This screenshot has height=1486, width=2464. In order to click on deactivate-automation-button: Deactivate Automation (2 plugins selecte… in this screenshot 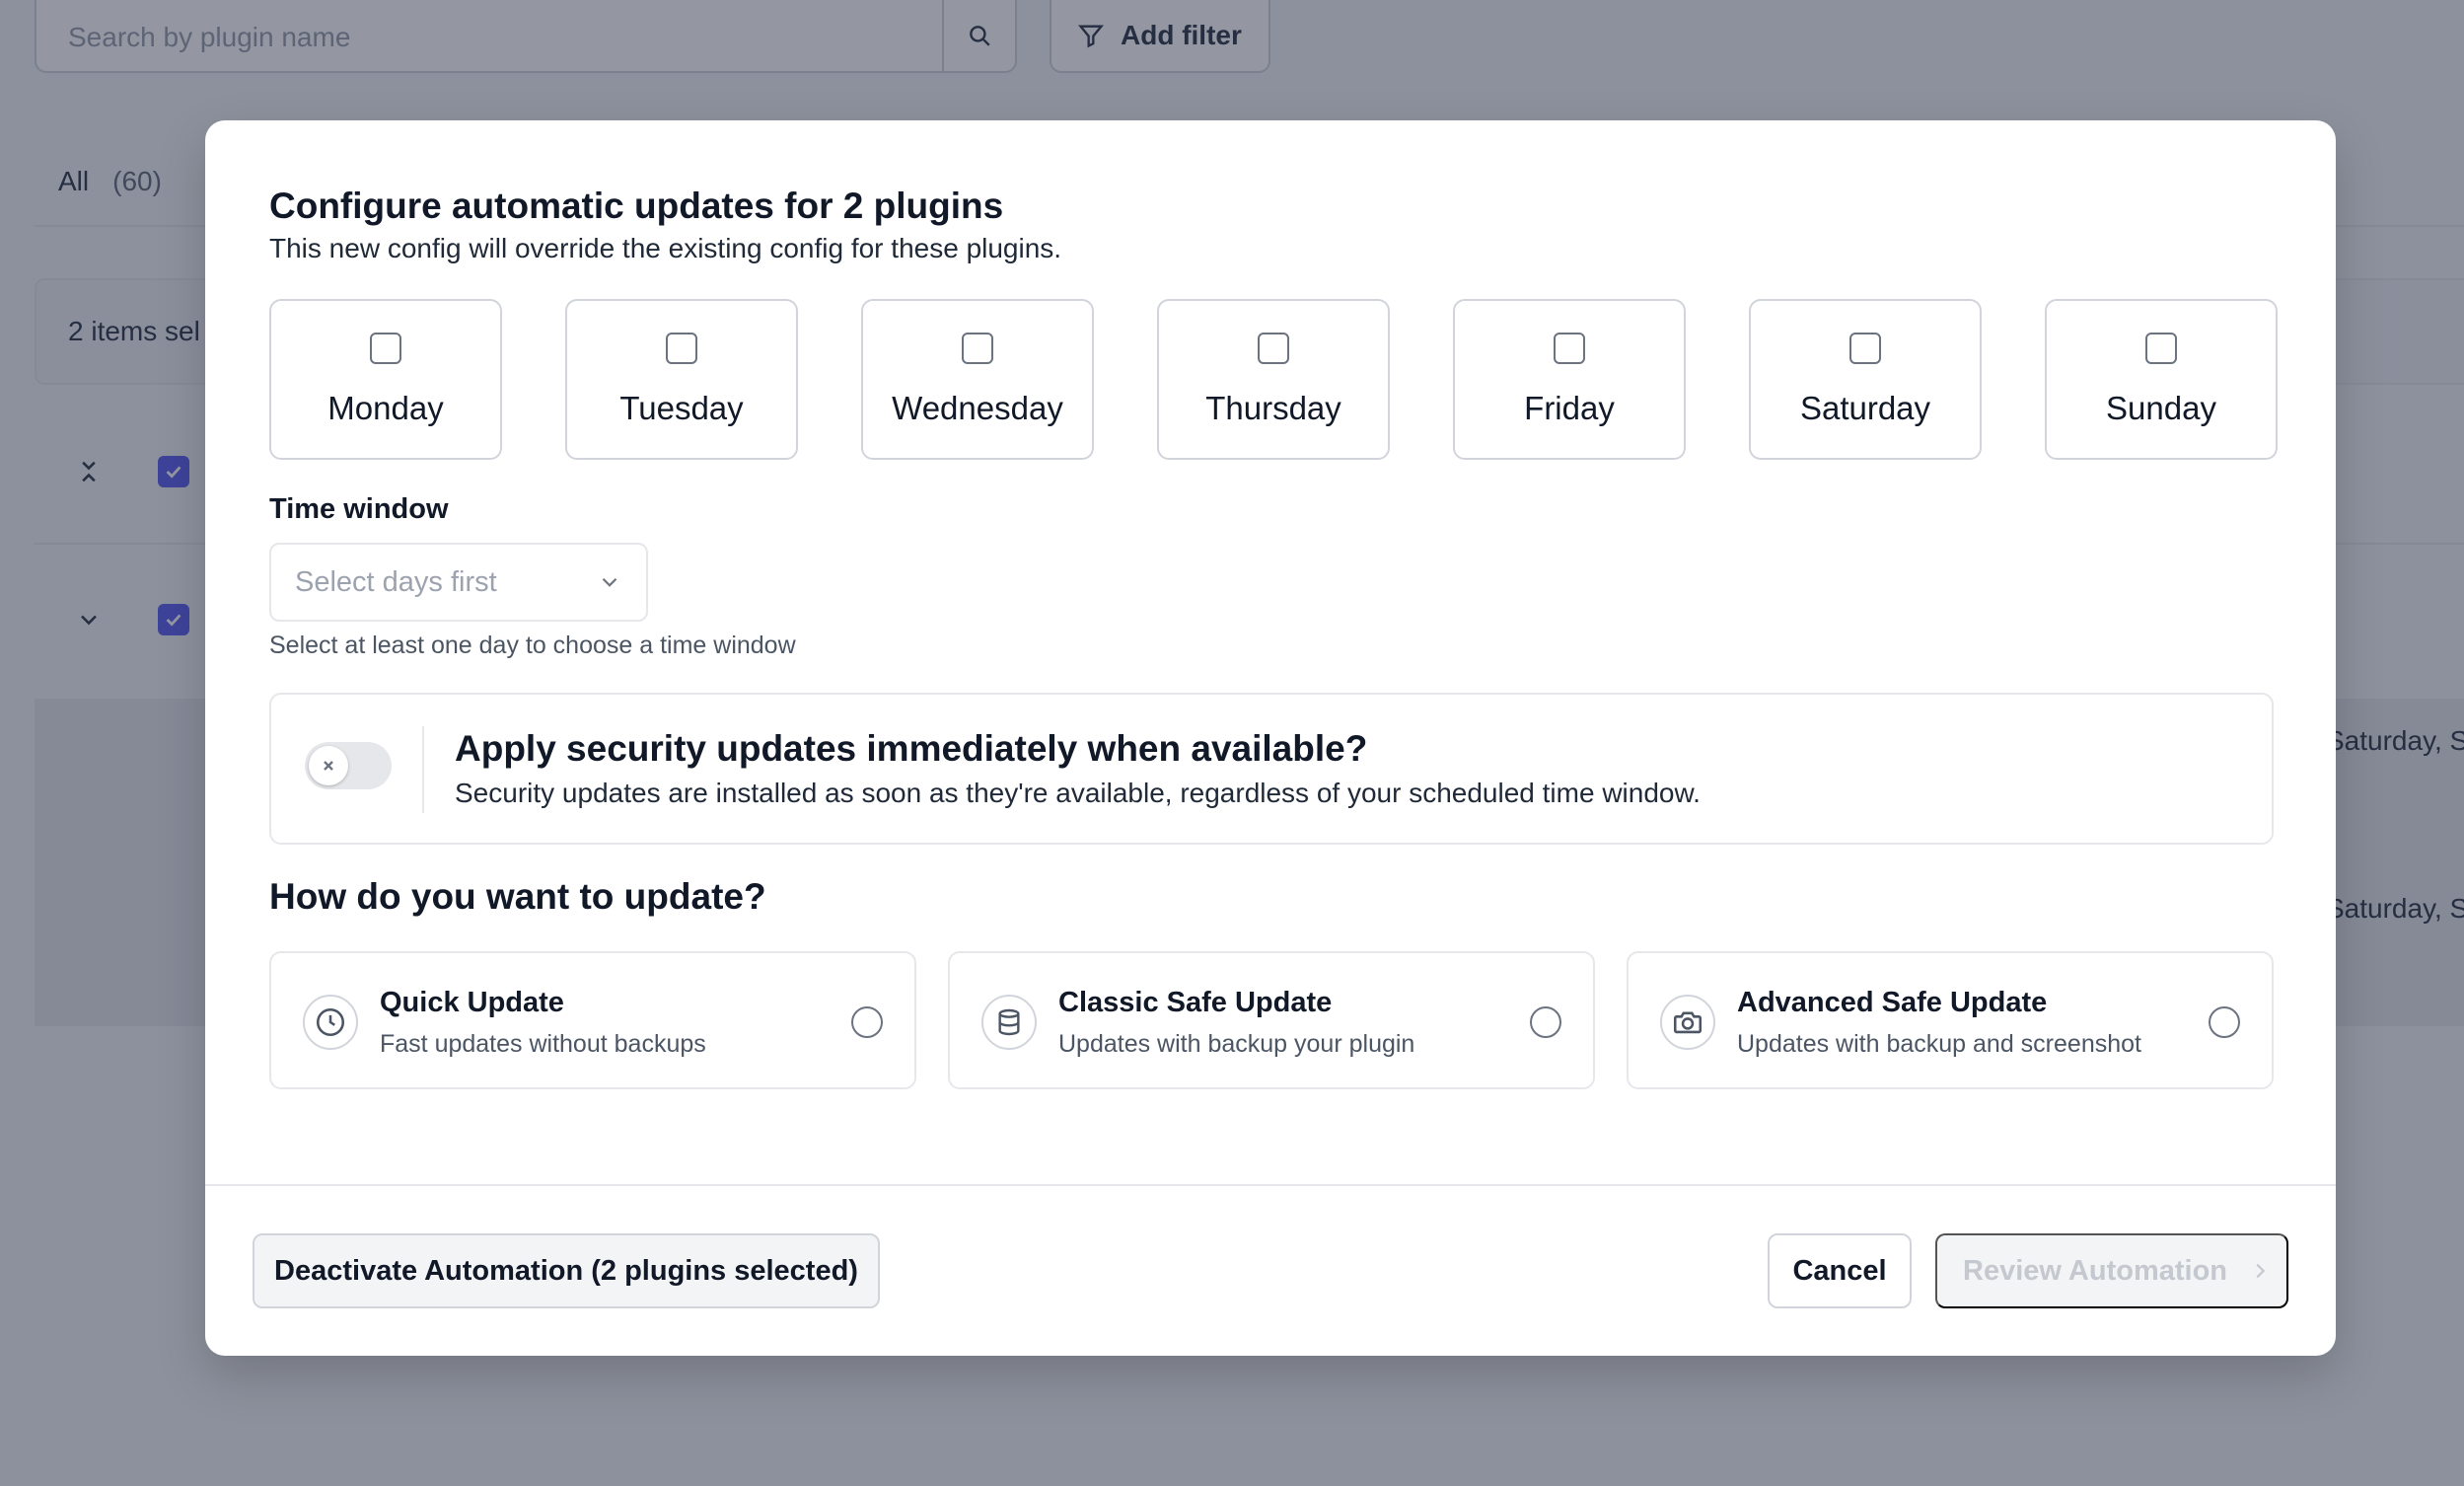, I will do `click(566, 1270)`.